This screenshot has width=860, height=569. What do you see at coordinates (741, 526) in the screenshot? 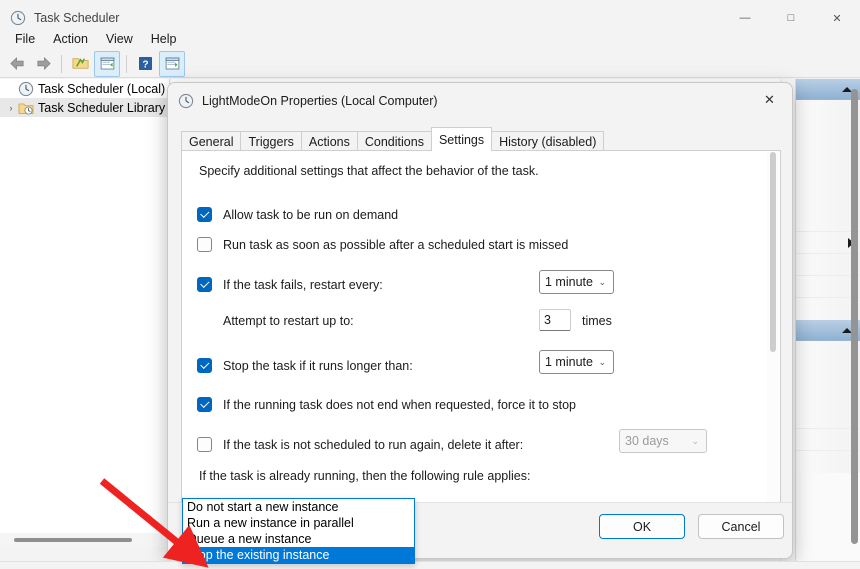
I see `cancel-button: Cancel` at bounding box center [741, 526].